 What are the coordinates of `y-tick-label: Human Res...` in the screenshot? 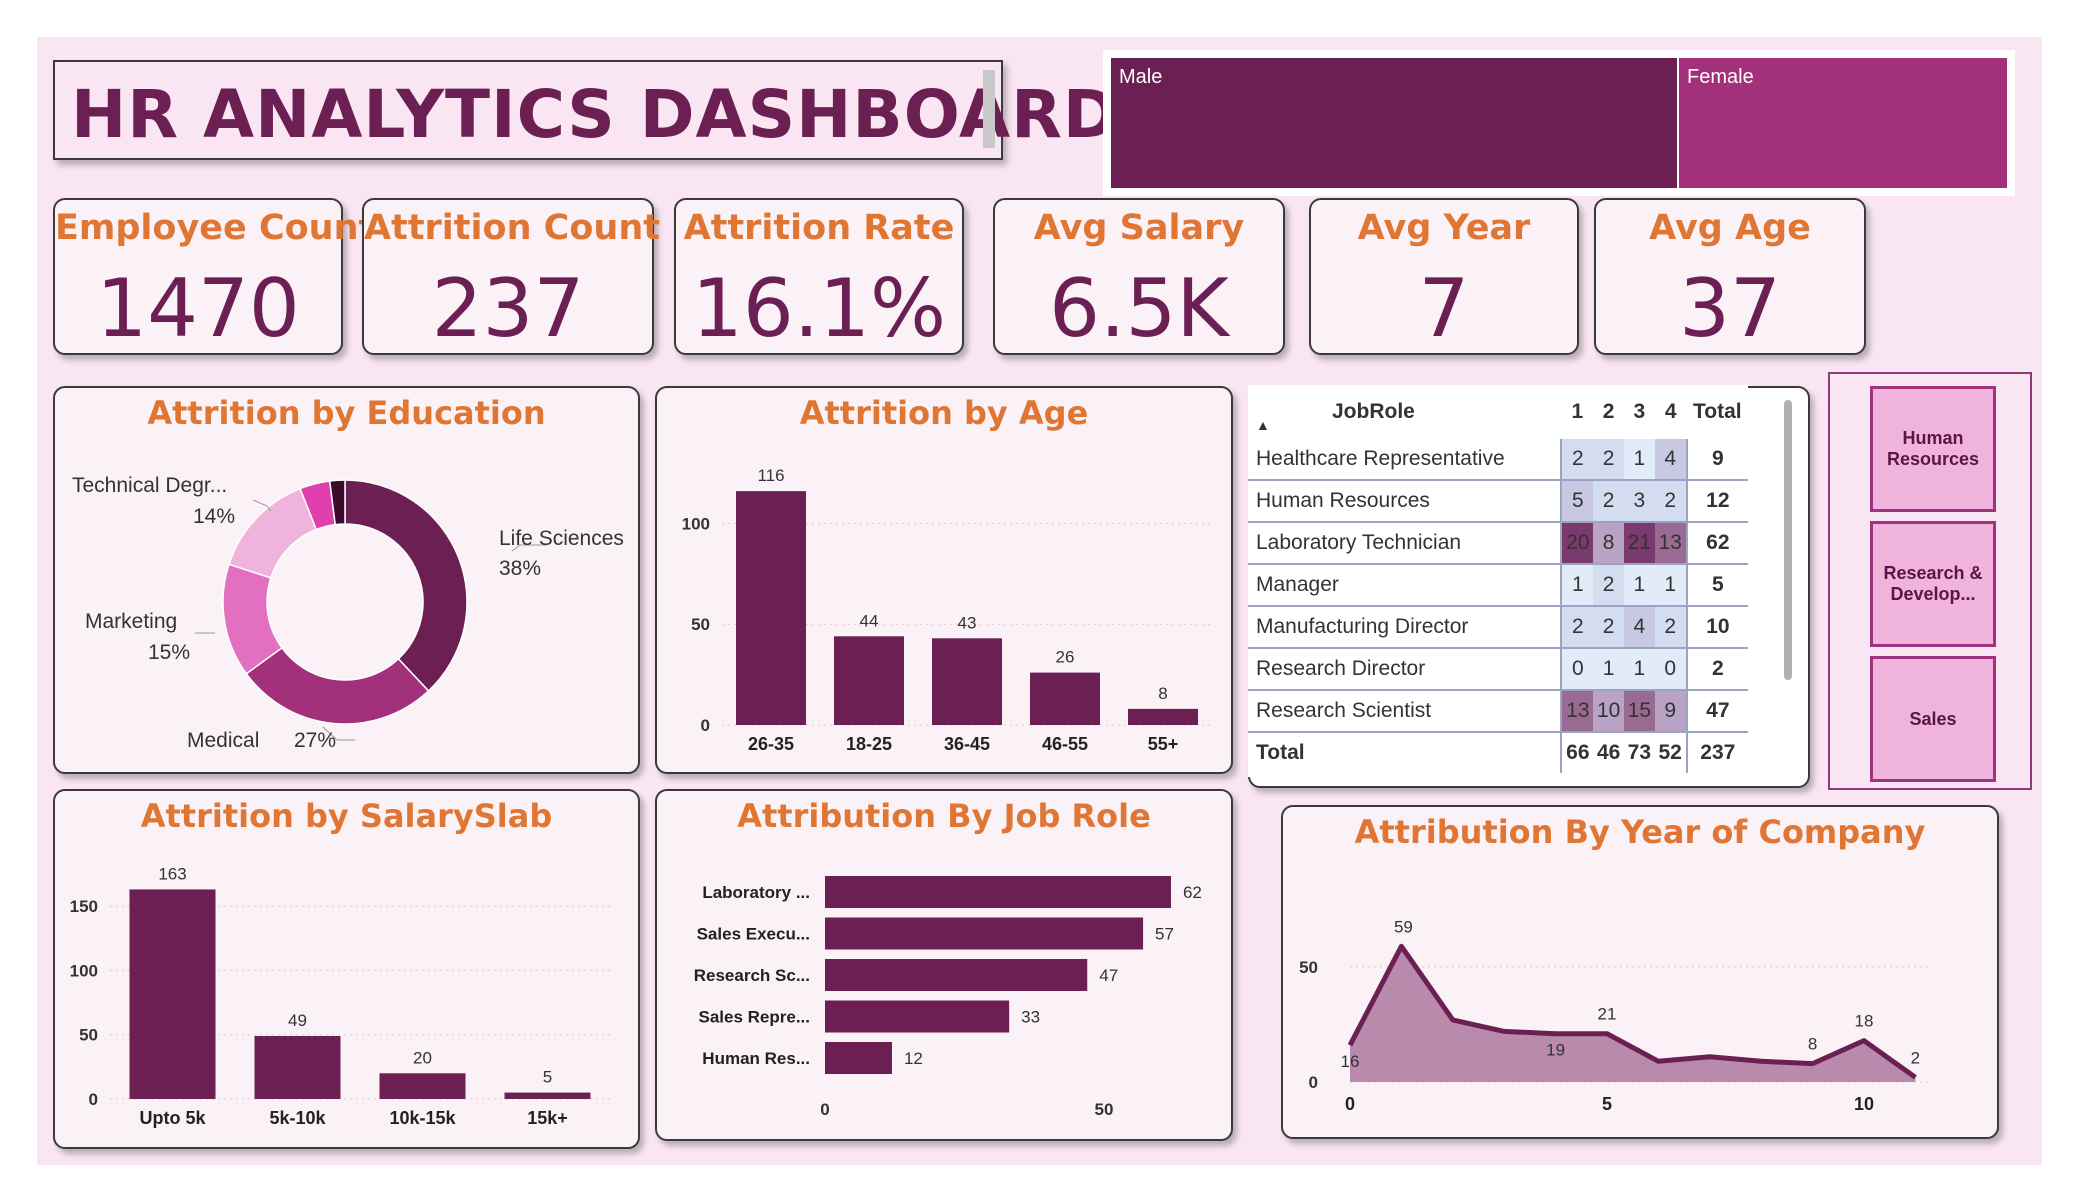 It's located at (756, 1058).